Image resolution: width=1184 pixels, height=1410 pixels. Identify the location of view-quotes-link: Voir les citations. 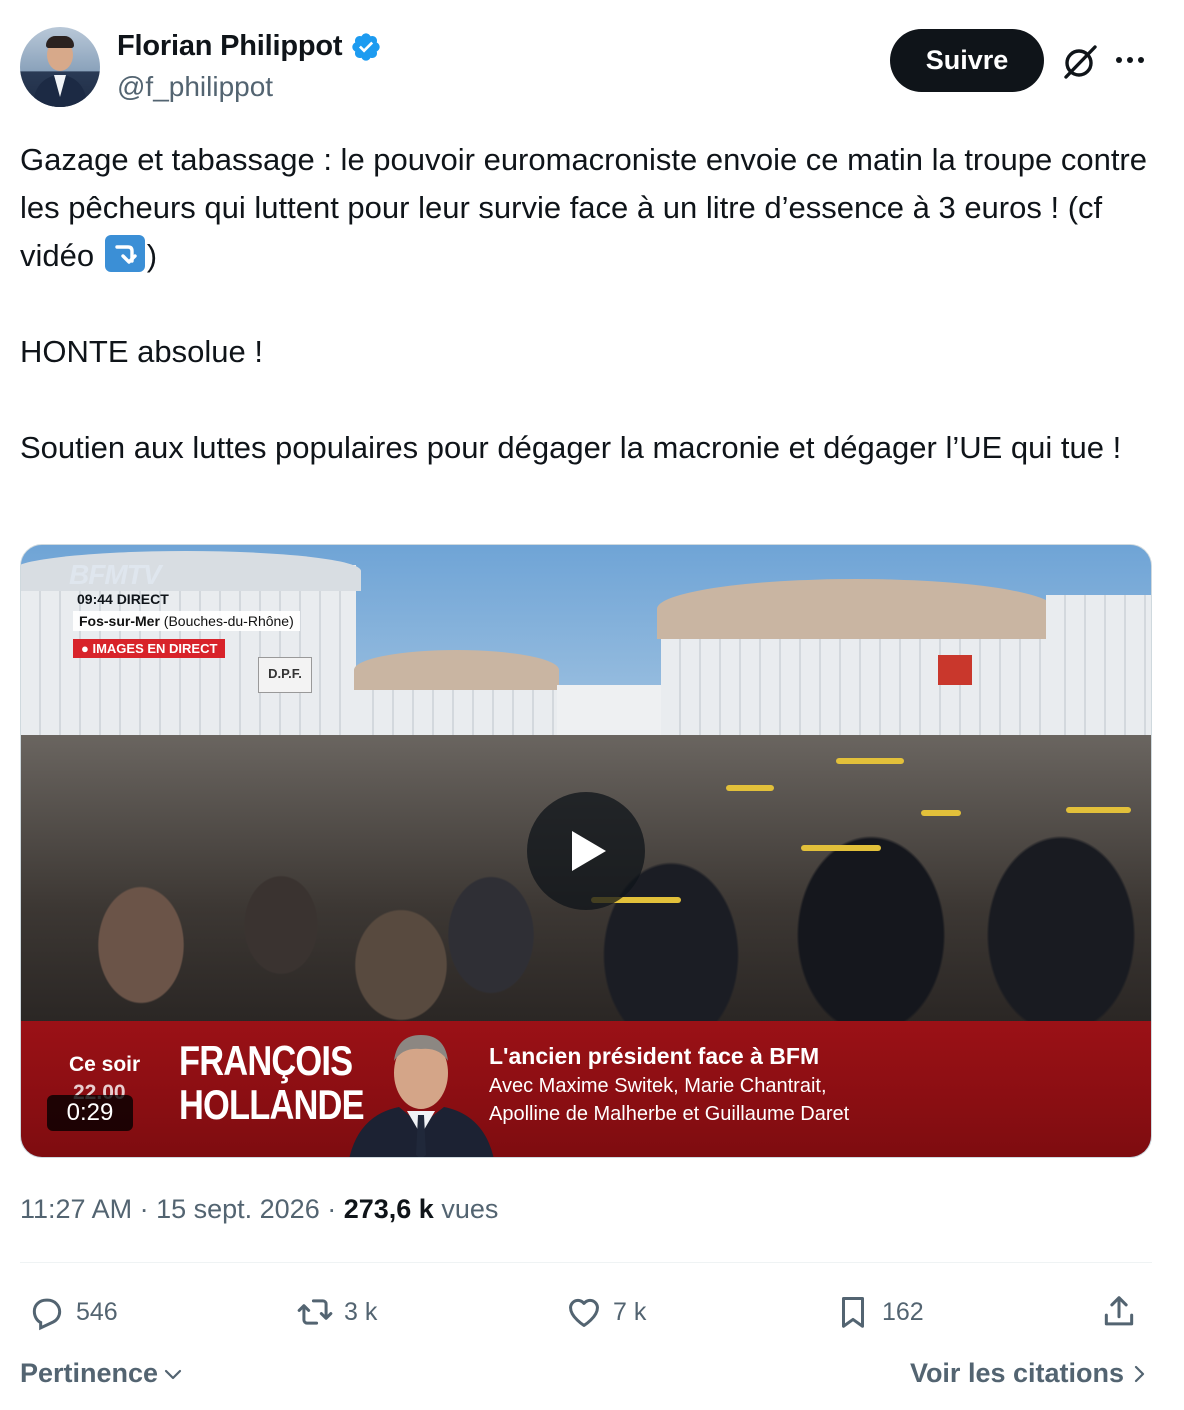
(1029, 1373).